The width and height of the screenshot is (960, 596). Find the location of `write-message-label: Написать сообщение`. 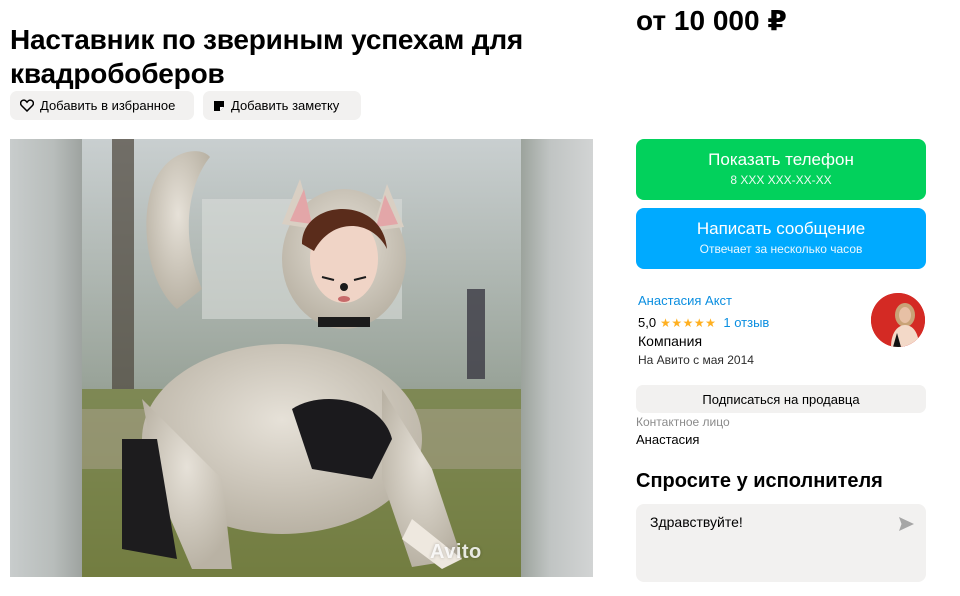

write-message-label: Написать сообщение is located at coordinates (781, 228).